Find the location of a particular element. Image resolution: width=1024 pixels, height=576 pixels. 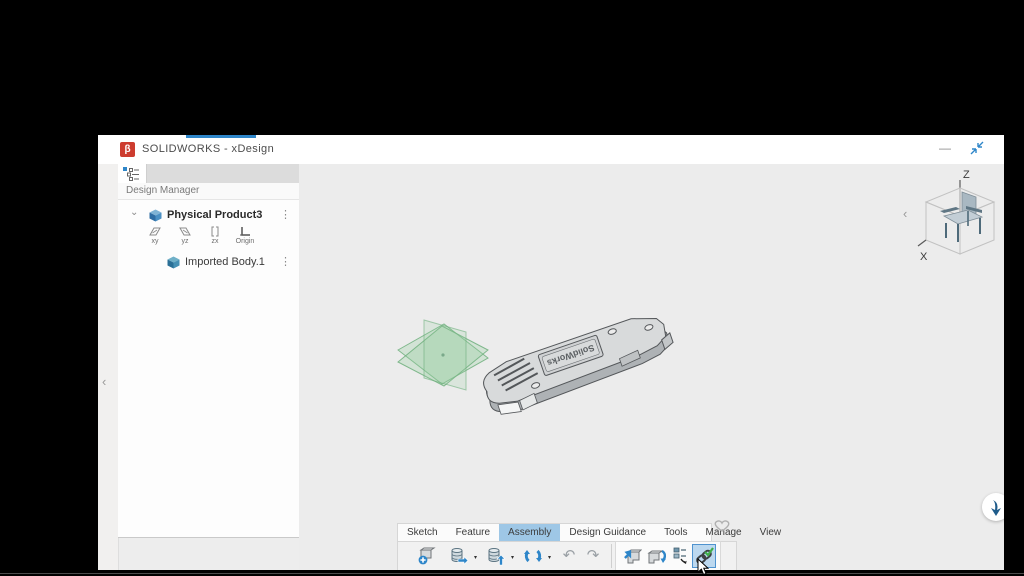

redo-button: ↷ is located at coordinates (593, 556).